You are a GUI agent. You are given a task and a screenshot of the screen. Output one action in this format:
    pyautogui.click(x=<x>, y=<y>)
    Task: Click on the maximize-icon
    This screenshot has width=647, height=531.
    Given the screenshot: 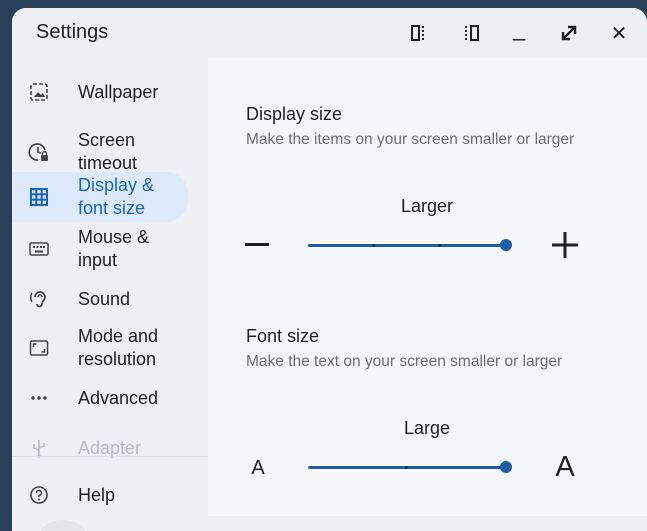 What is the action you would take?
    pyautogui.click(x=569, y=33)
    